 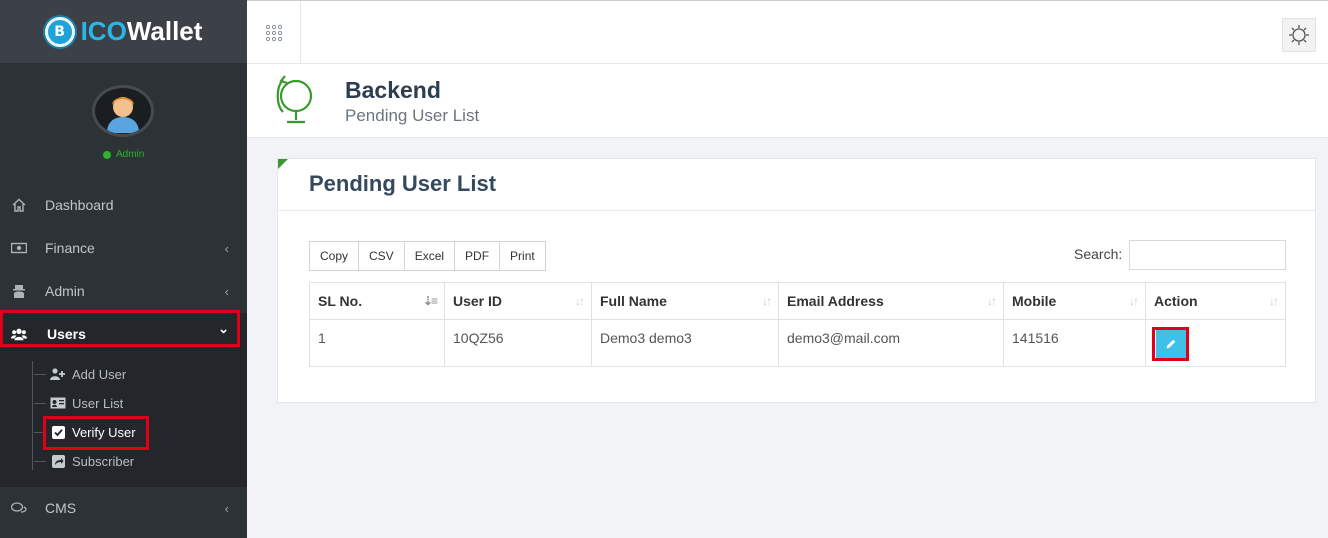 I want to click on submenu-item-user-list: User List, so click(x=78, y=403).